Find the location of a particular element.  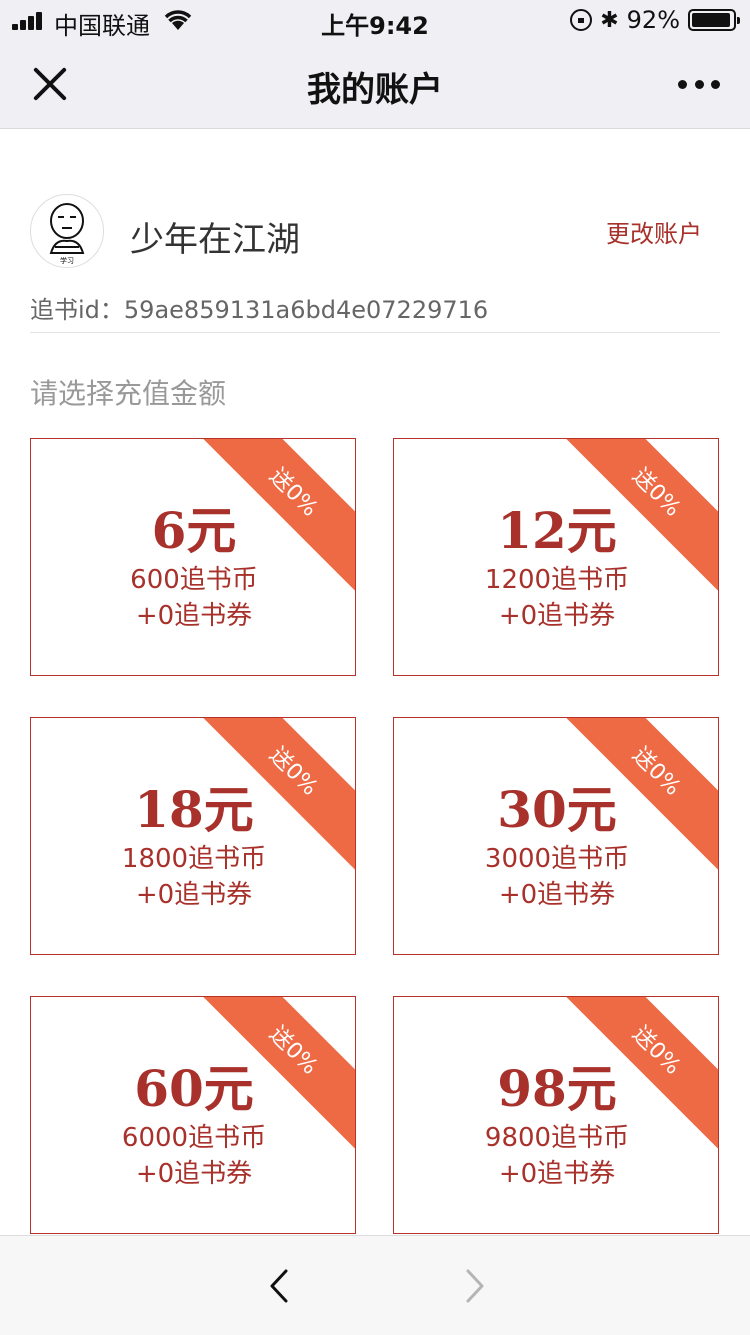

coins-label: 3000追书币 is located at coordinates (557, 859).